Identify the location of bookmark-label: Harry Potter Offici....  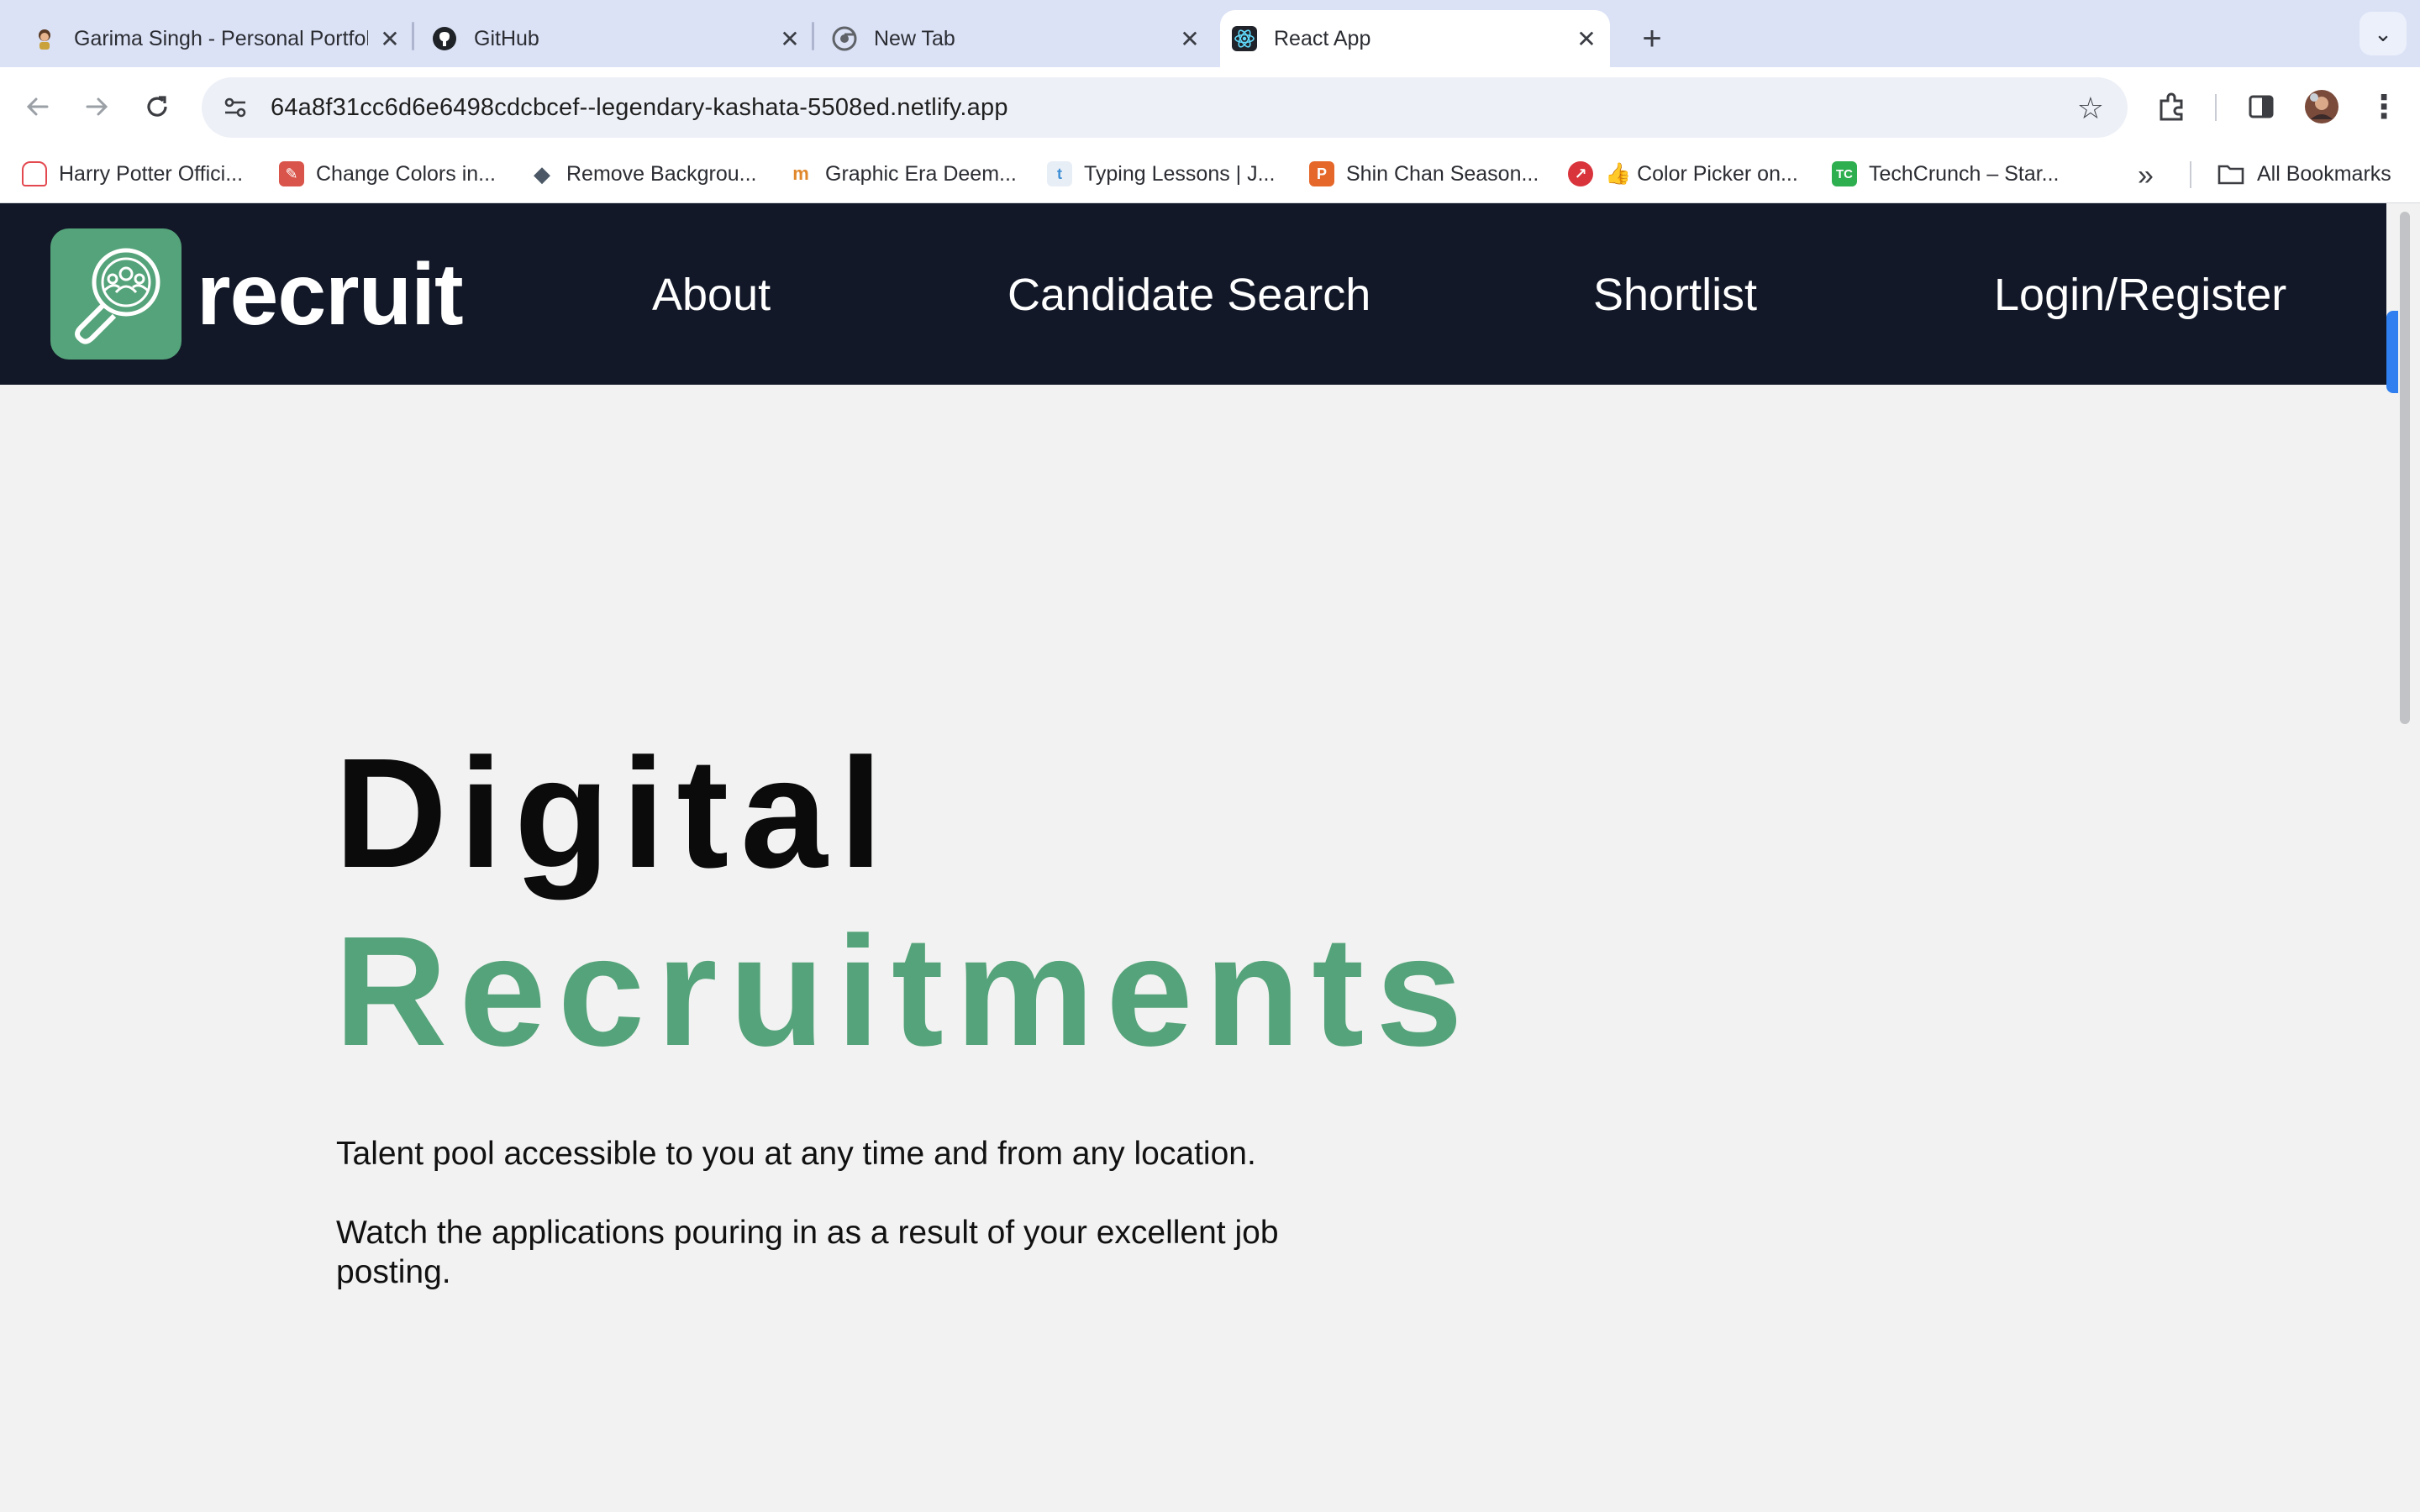
(151, 173).